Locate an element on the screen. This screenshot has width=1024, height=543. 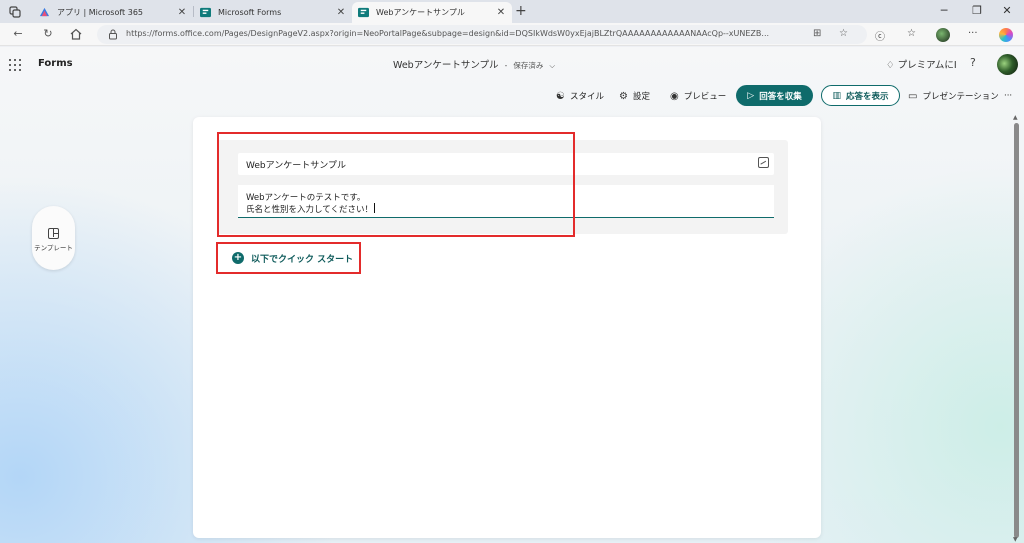
tab-title: アプリ | Microsoft 365 is located at coordinates (100, 12).